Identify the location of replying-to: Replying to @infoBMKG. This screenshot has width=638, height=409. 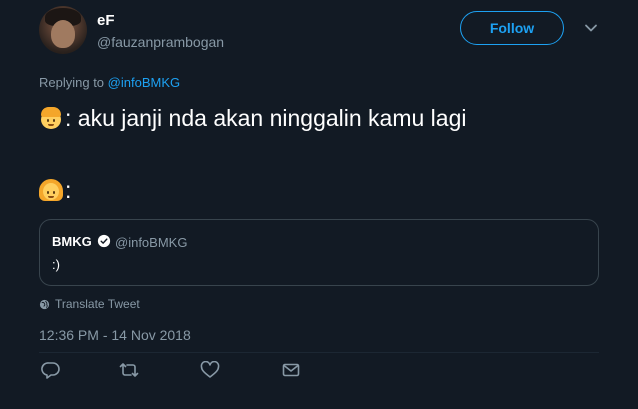
(109, 82).